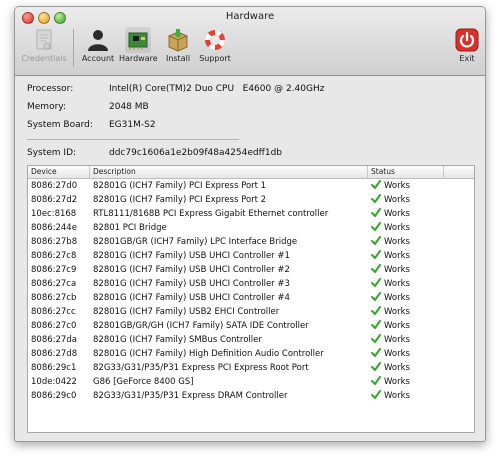  I want to click on device-id-cell: 8086:27c9, so click(54, 270).